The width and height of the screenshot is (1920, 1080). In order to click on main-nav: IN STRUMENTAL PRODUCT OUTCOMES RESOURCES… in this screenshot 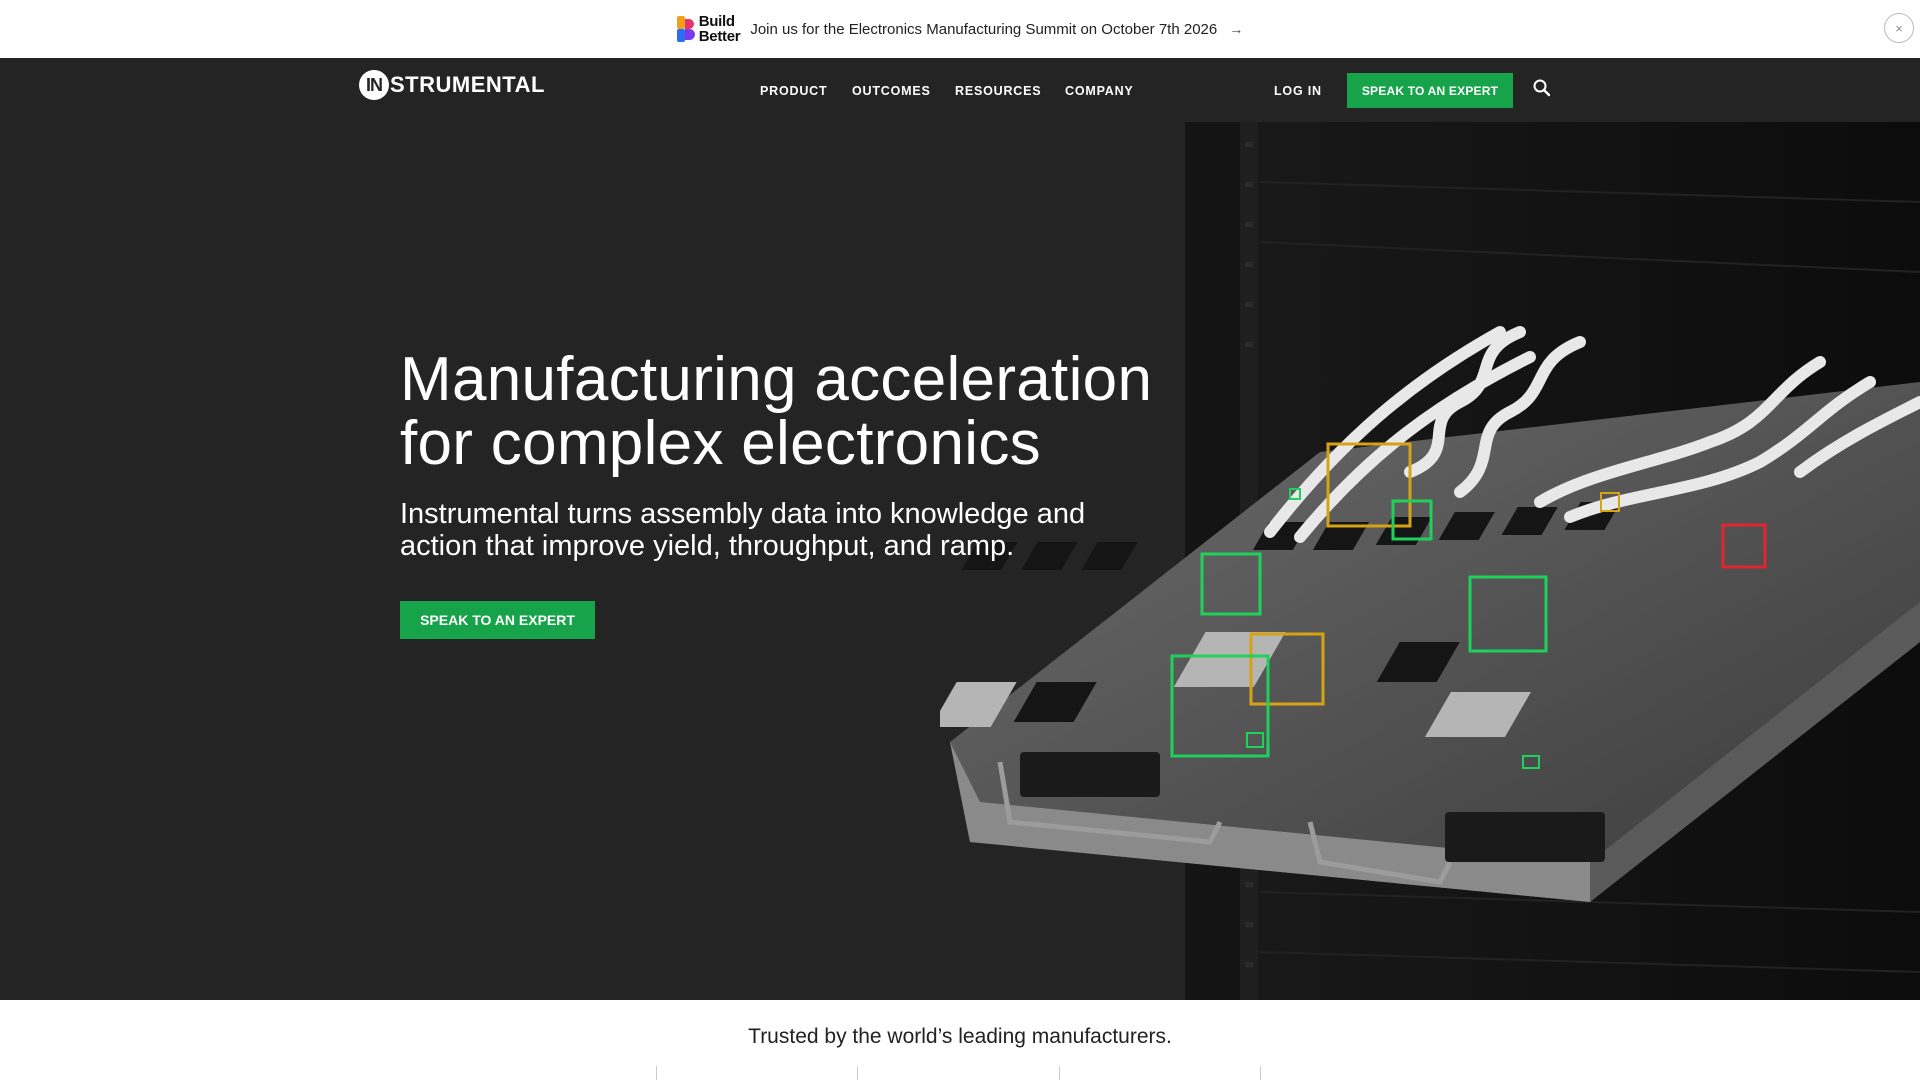, I will do `click(960, 90)`.